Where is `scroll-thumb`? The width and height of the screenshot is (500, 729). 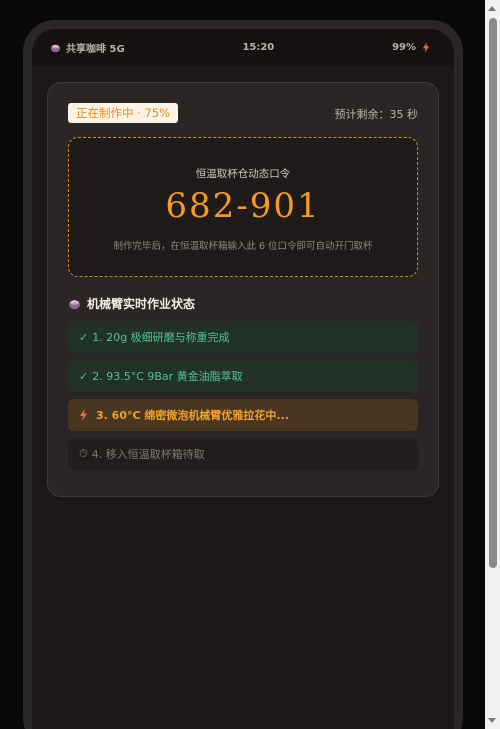 scroll-thumb is located at coordinates (493, 293).